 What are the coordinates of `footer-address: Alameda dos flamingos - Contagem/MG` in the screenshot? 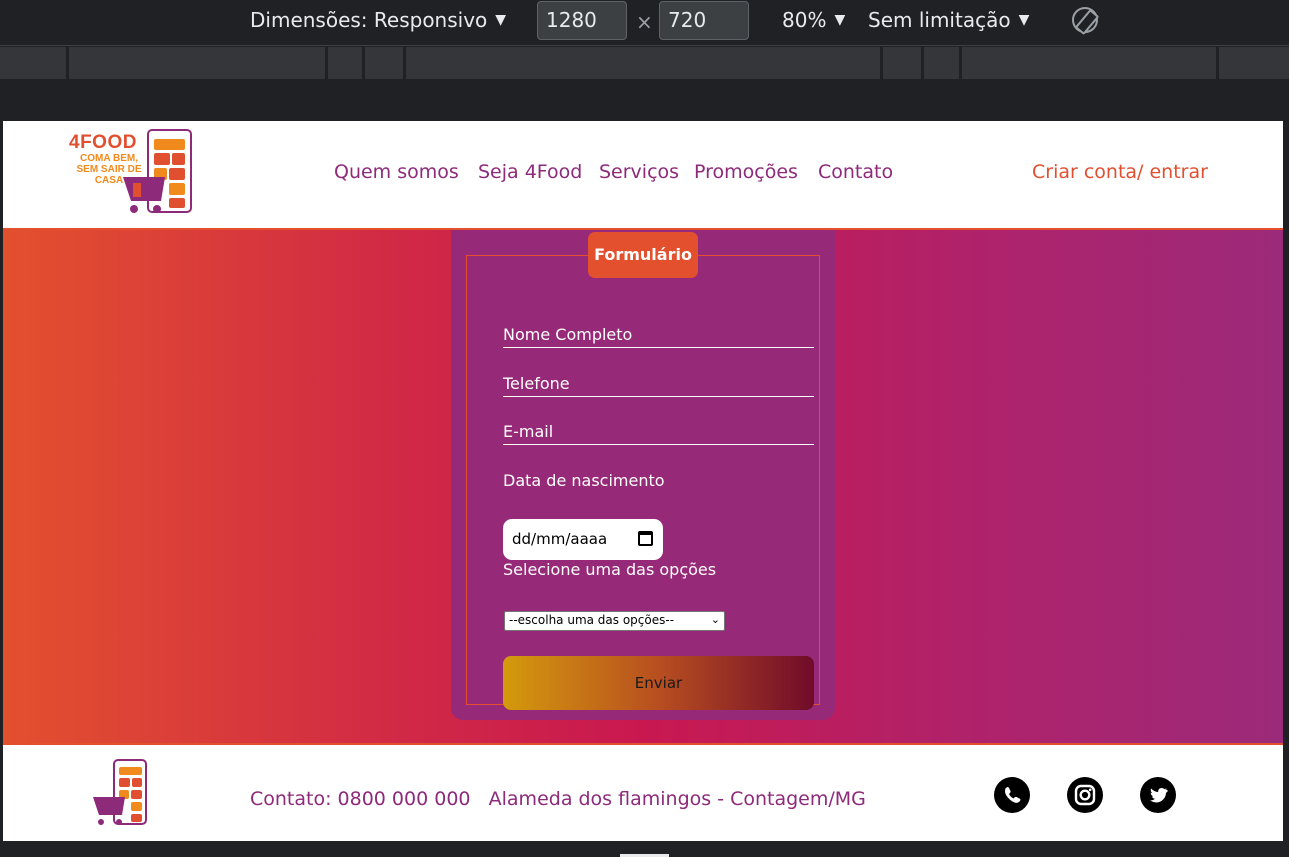 It's located at (677, 799).